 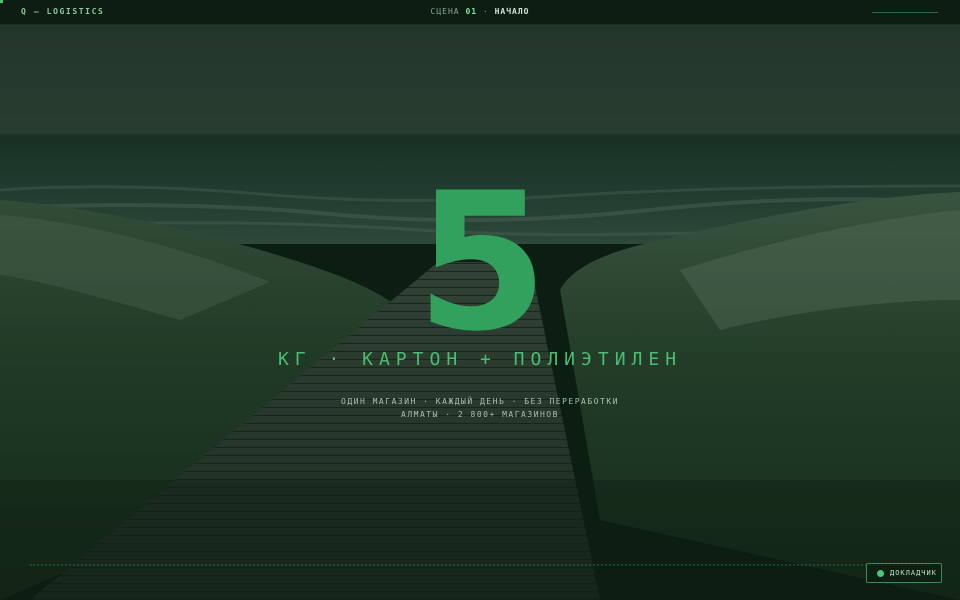 What do you see at coordinates (905, 12) in the screenshot?
I see `progress-indicator` at bounding box center [905, 12].